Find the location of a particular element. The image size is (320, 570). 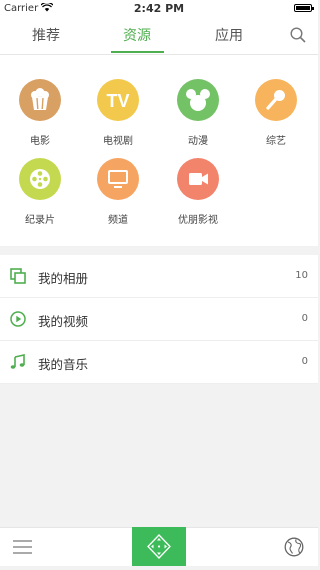

category-variety: 综艺 is located at coordinates (276, 113).